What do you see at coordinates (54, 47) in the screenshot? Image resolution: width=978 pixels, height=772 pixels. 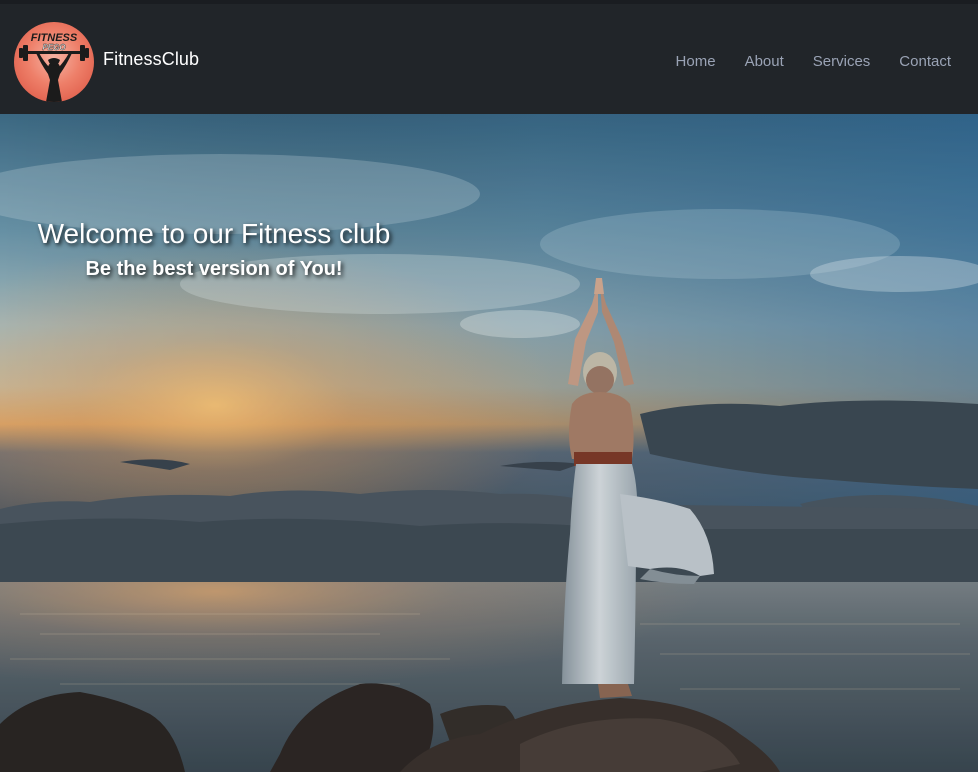 I see `logo-text-bottom: PEGO` at bounding box center [54, 47].